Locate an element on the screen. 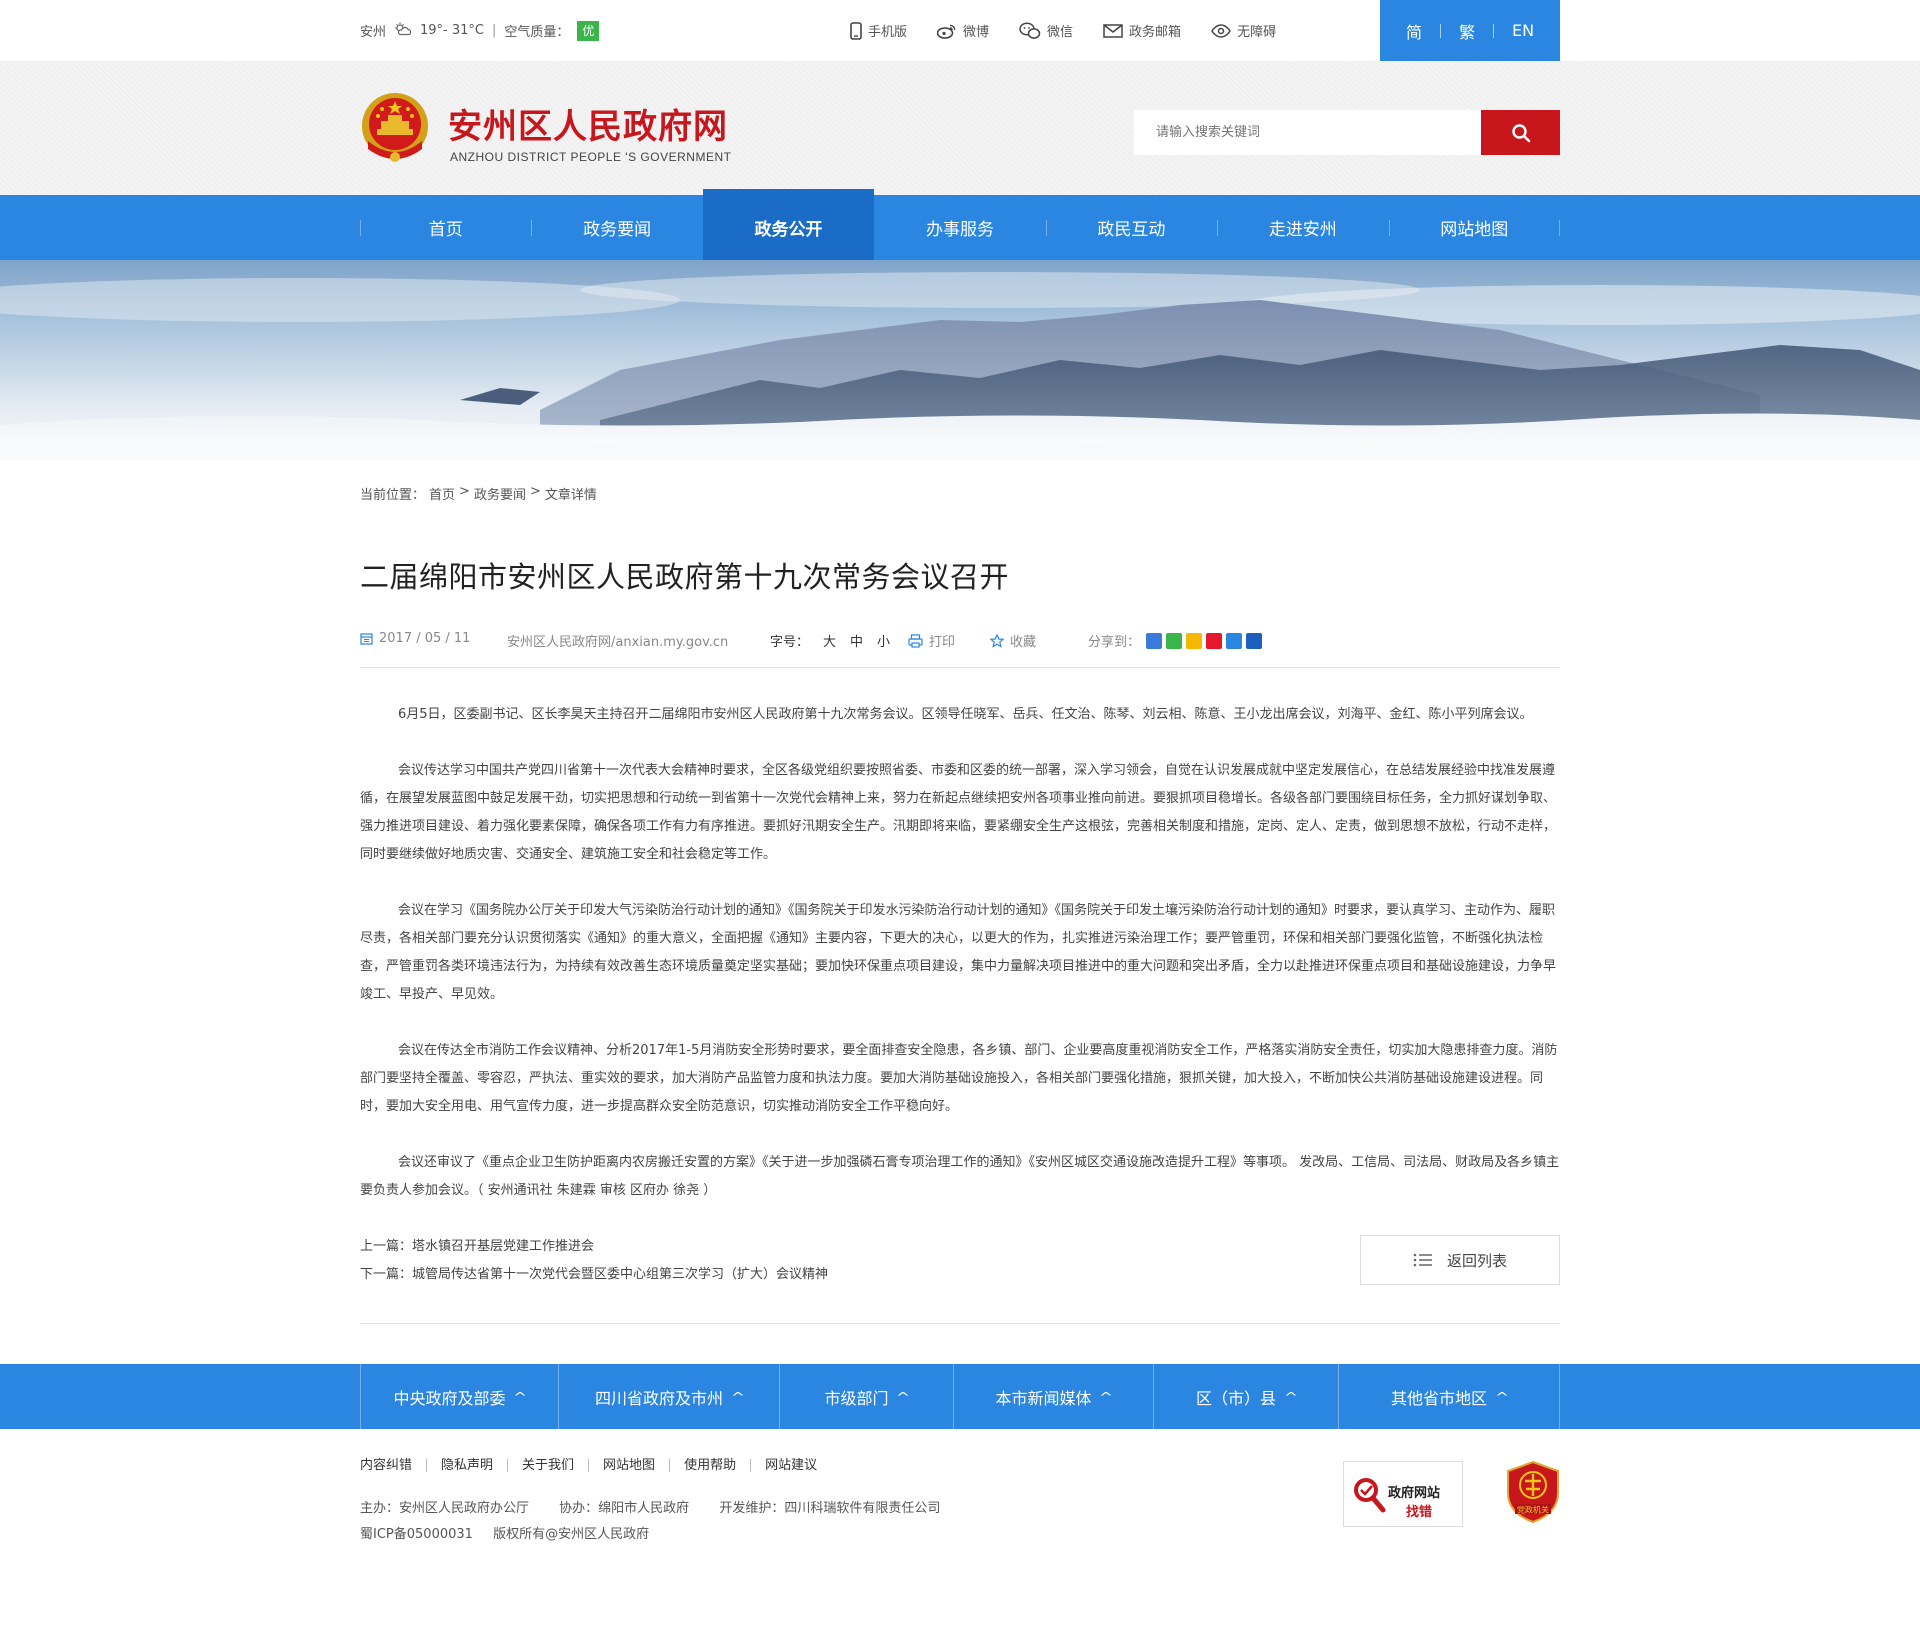 The width and height of the screenshot is (1920, 1635). share-renren-icon is located at coordinates (1254, 640).